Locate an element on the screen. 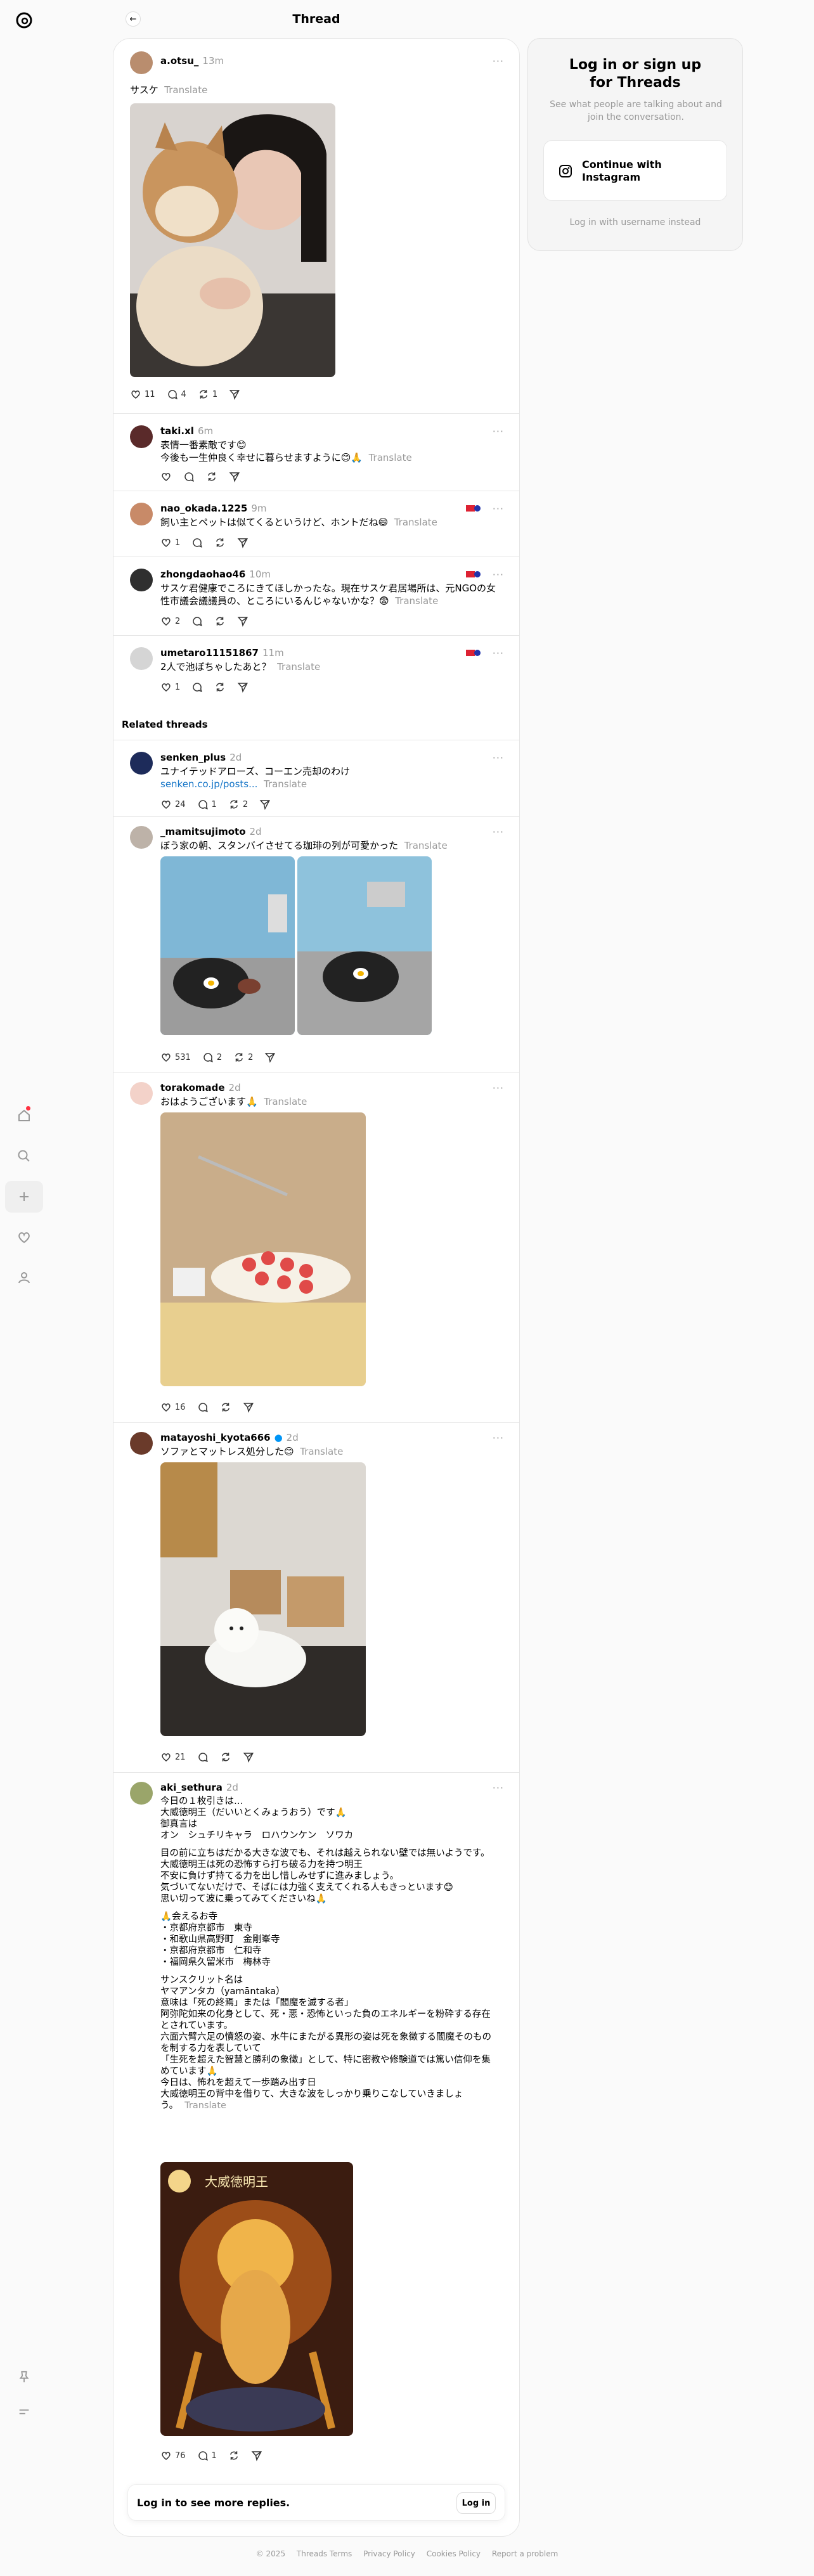 Image resolution: width=814 pixels, height=2576 pixels. like-button: 24 is located at coordinates (173, 804).